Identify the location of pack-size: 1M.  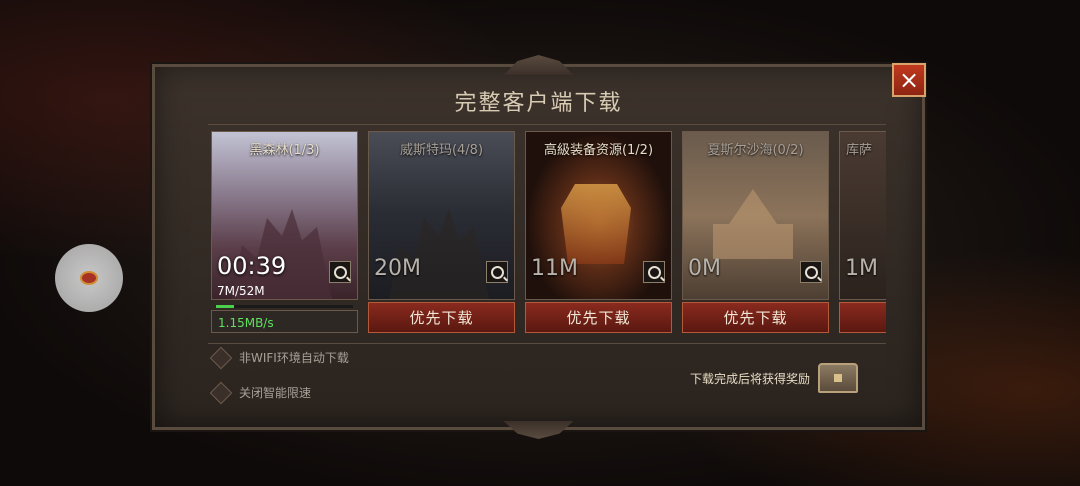
(861, 268).